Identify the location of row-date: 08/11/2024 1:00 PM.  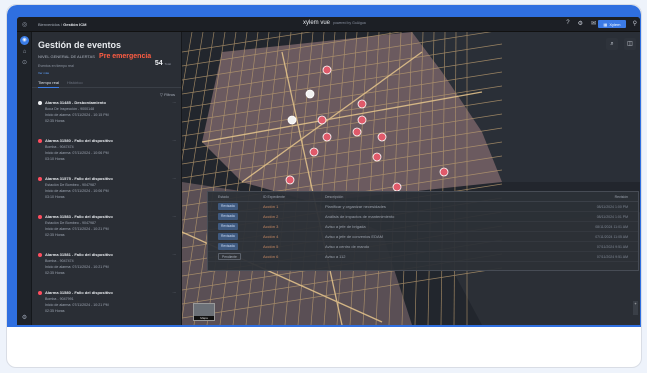
(612, 206).